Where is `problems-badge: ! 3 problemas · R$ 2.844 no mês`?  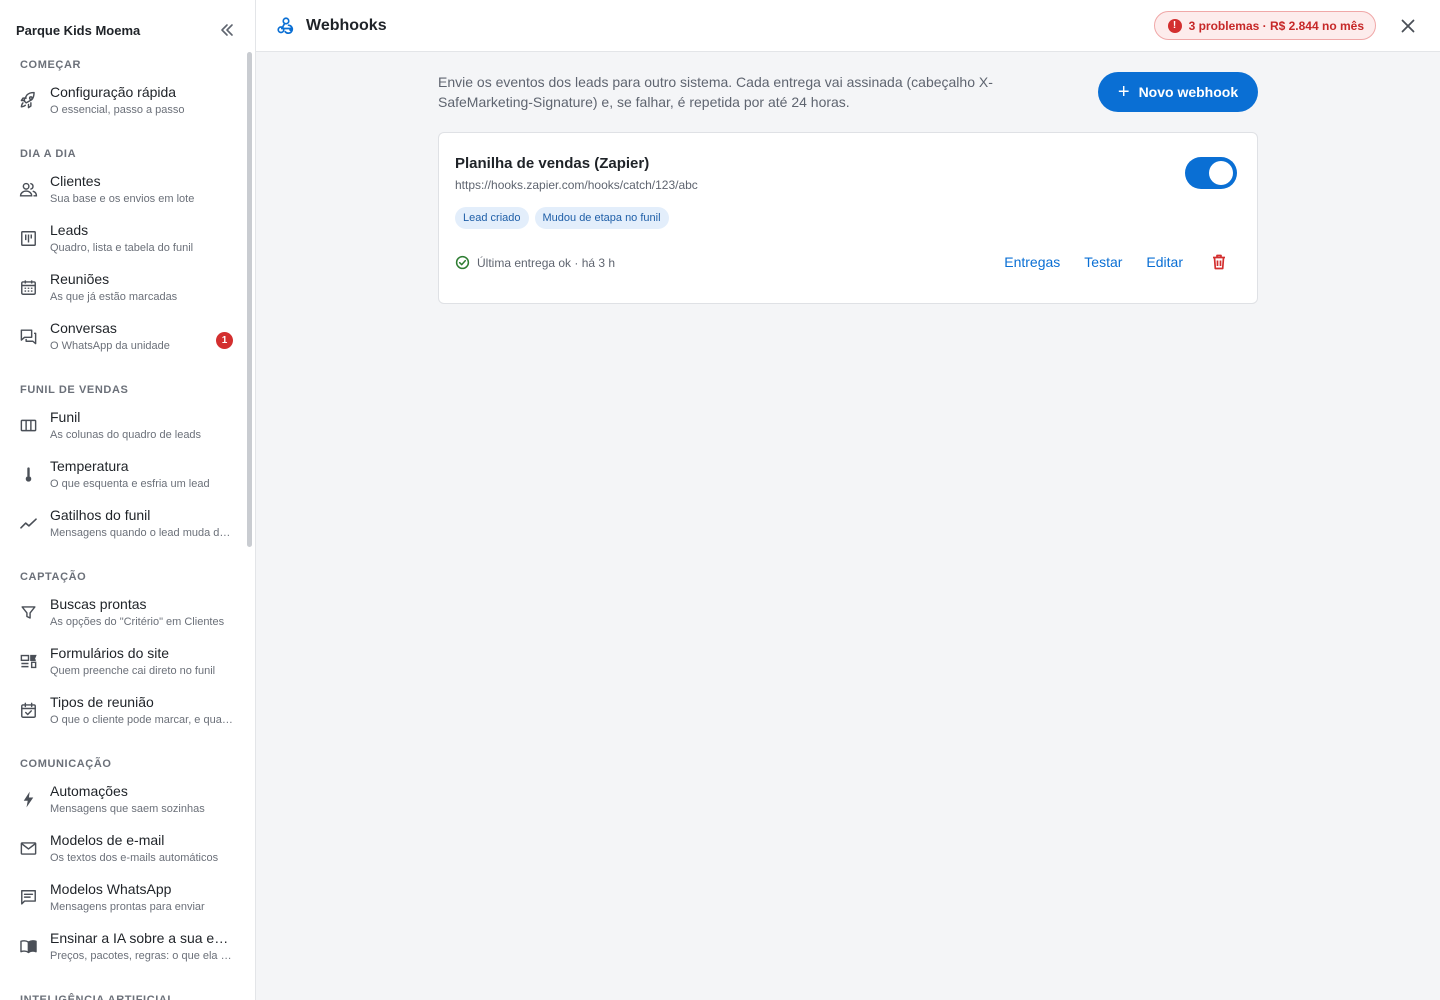
problems-badge: ! 3 problemas · R$ 2.844 no mês is located at coordinates (1264, 25).